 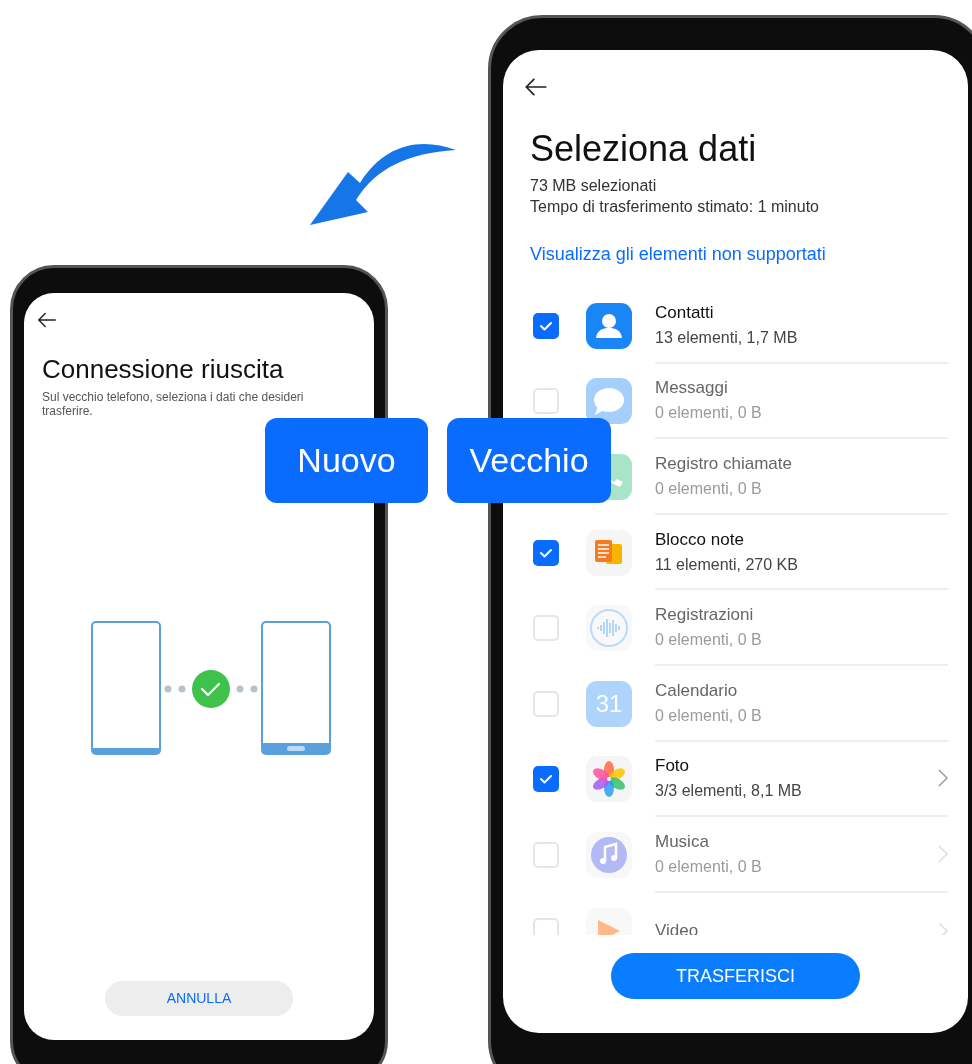 What do you see at coordinates (735, 976) in the screenshot?
I see `transfer-button: TRASFERISCI` at bounding box center [735, 976].